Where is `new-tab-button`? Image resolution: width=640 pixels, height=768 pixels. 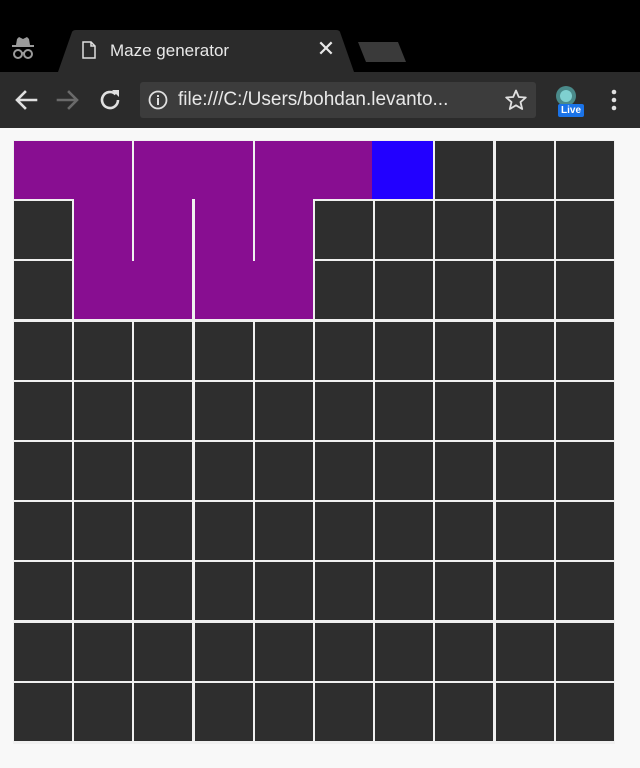
new-tab-button is located at coordinates (383, 52).